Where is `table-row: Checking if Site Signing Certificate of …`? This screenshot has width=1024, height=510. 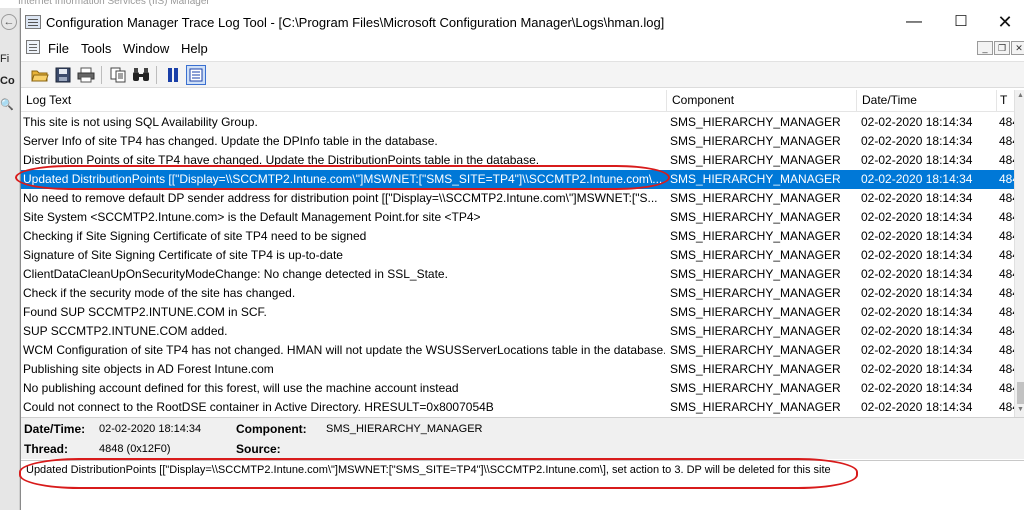 table-row: Checking if Site Signing Certificate of … is located at coordinates (517, 236).